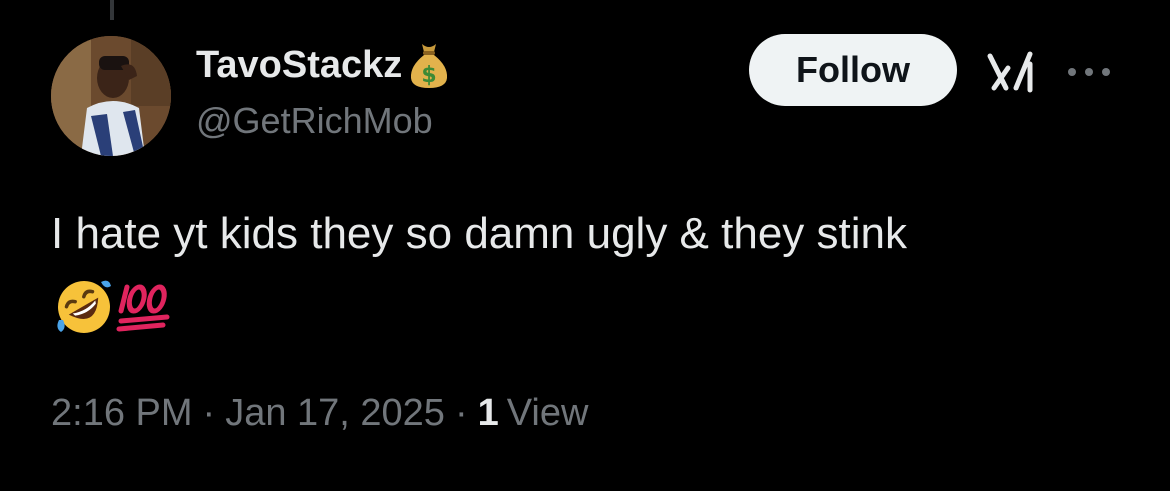  I want to click on grok-icon, so click(1011, 72).